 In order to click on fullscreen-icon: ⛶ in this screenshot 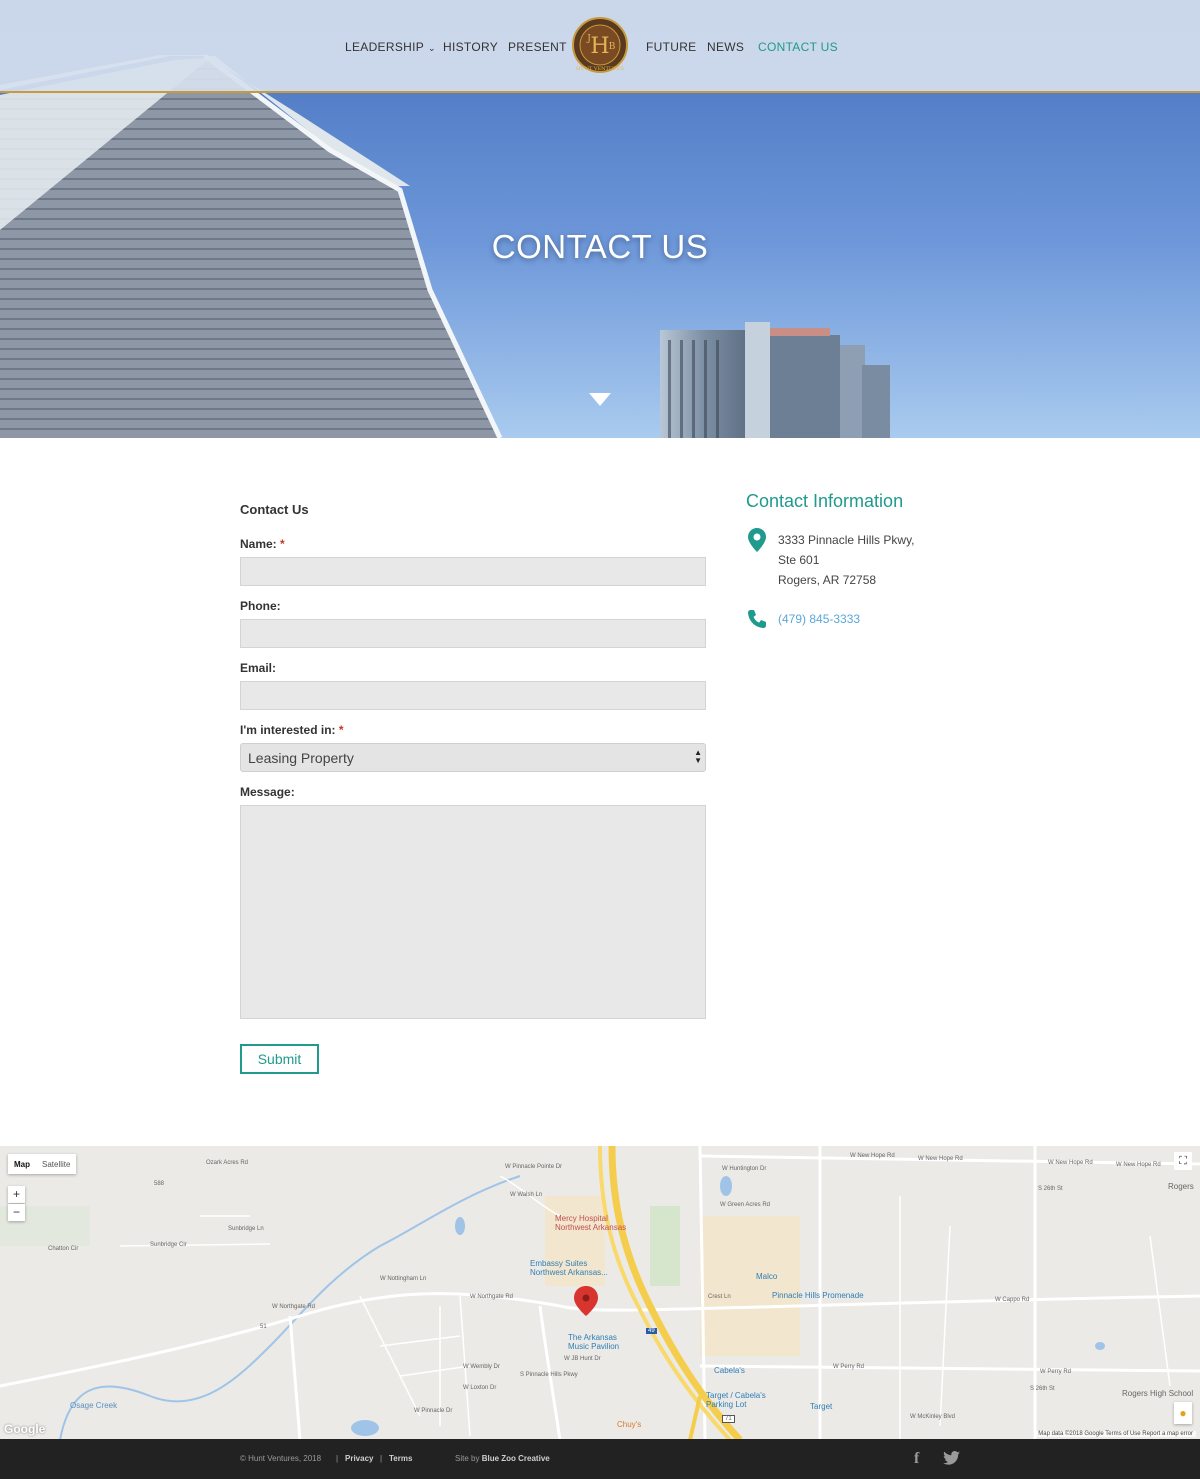, I will do `click(1183, 1161)`.